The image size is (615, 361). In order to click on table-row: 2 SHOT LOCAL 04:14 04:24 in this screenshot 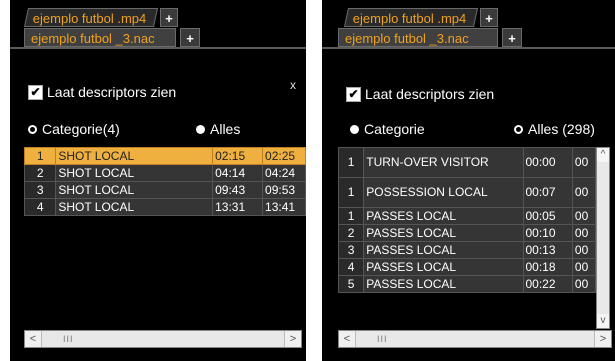, I will do `click(164, 173)`.